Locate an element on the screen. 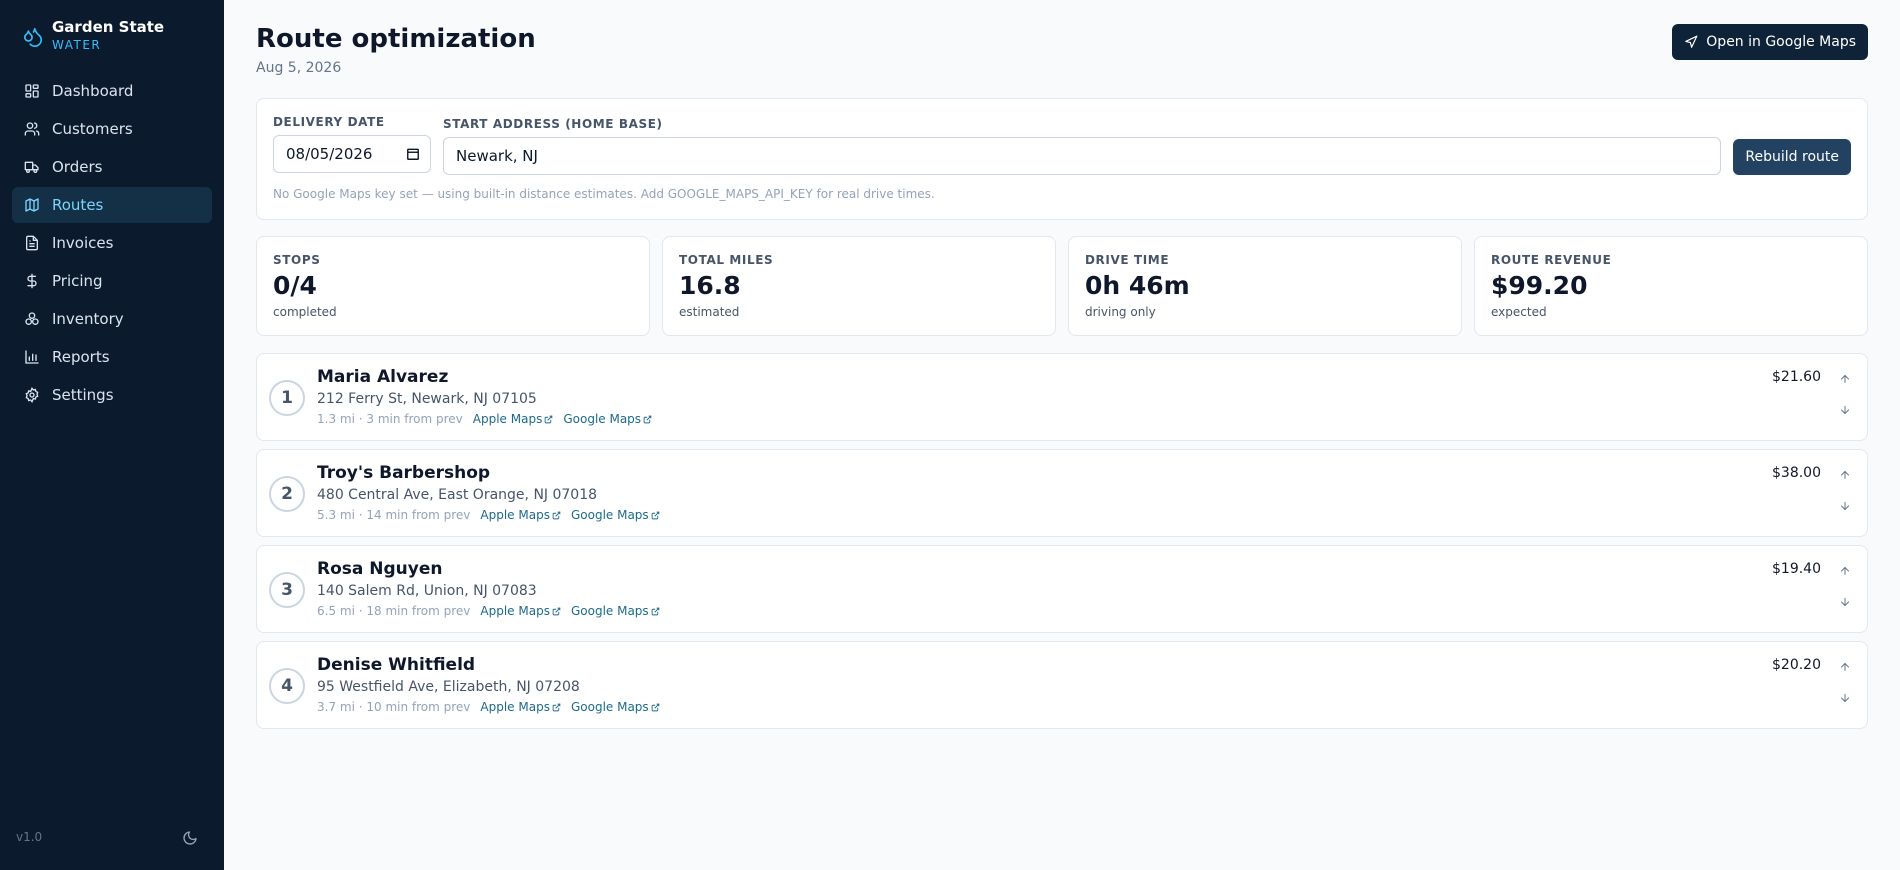  gear-icon is located at coordinates (32, 395).